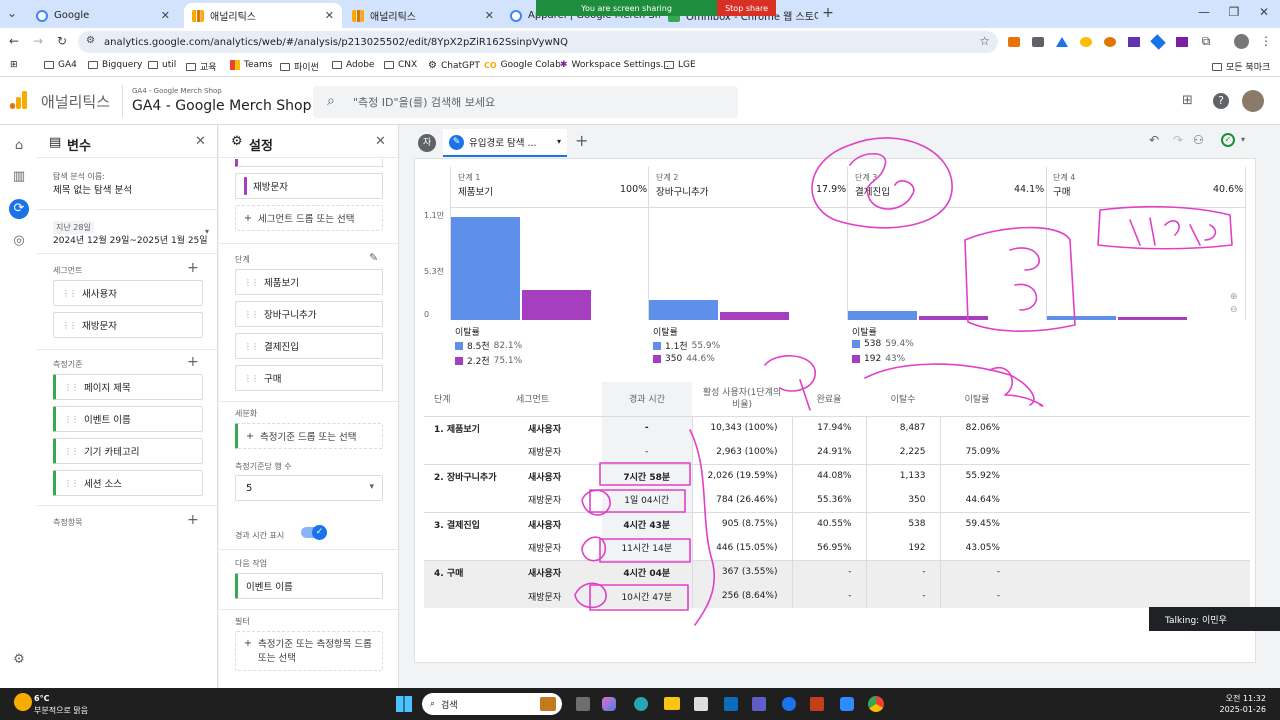 The height and width of the screenshot is (720, 1280). Describe the element at coordinates (373, 257) in the screenshot. I see `edit-pencil-icon: ✎` at that location.